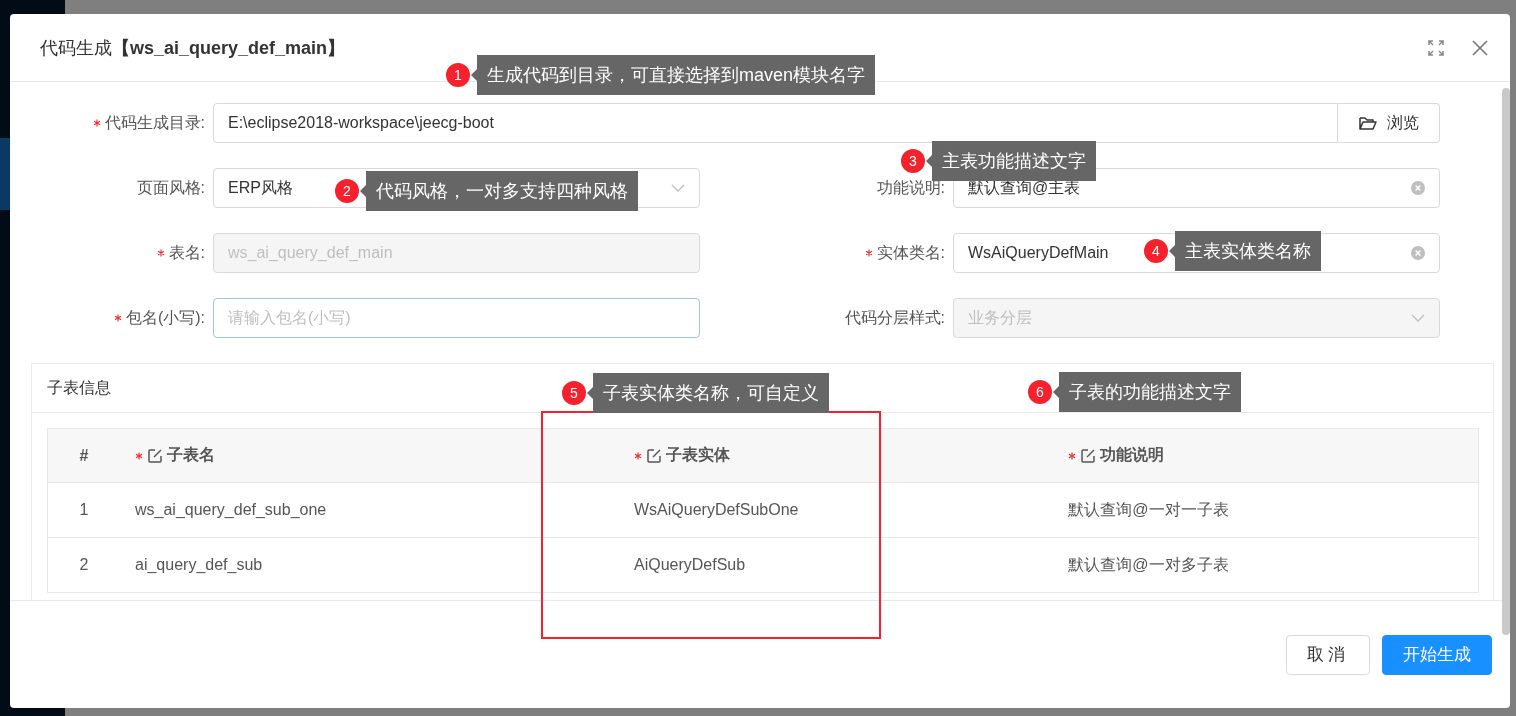 The width and height of the screenshot is (1516, 716). I want to click on fullscreen-icon, so click(1436, 47).